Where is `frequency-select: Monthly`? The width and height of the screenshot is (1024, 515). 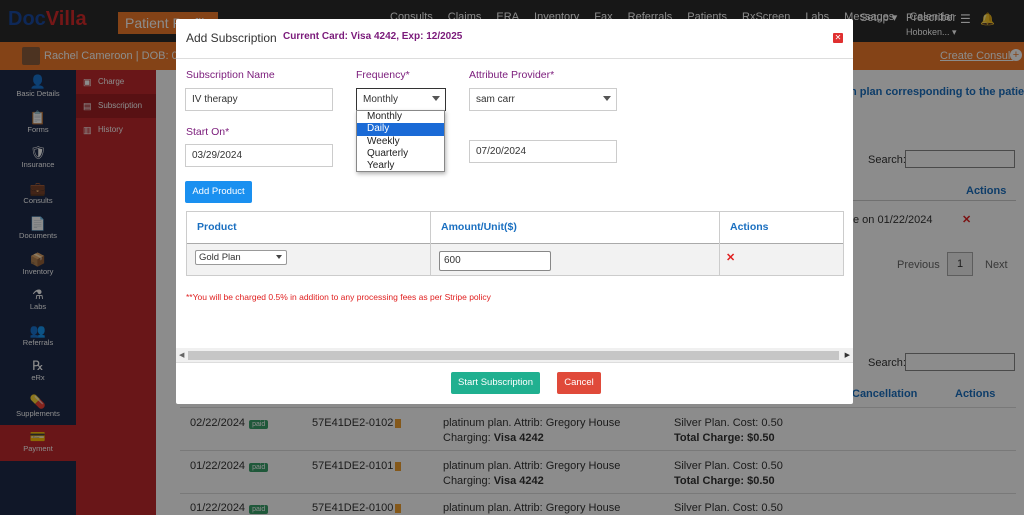 frequency-select: Monthly is located at coordinates (401, 99).